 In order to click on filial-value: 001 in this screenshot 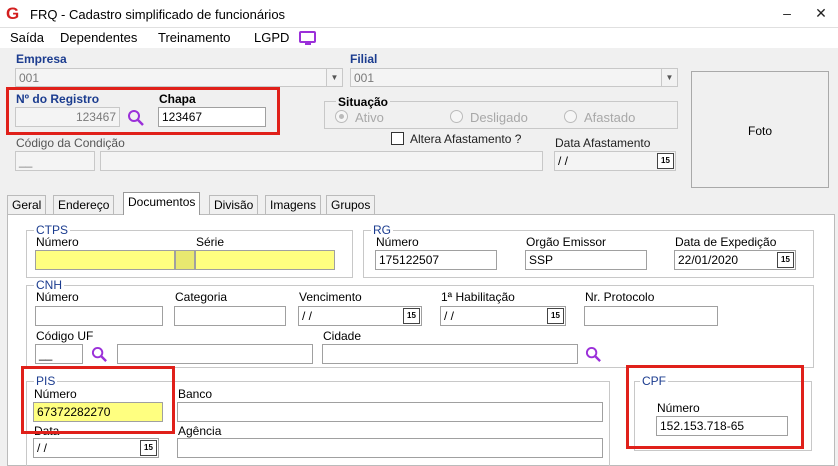, I will do `click(364, 78)`.